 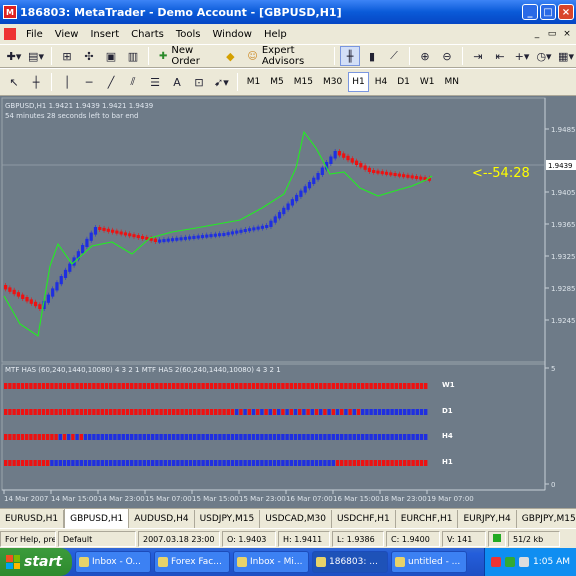 What do you see at coordinates (188, 34) in the screenshot?
I see `menu-tools: Tools` at bounding box center [188, 34].